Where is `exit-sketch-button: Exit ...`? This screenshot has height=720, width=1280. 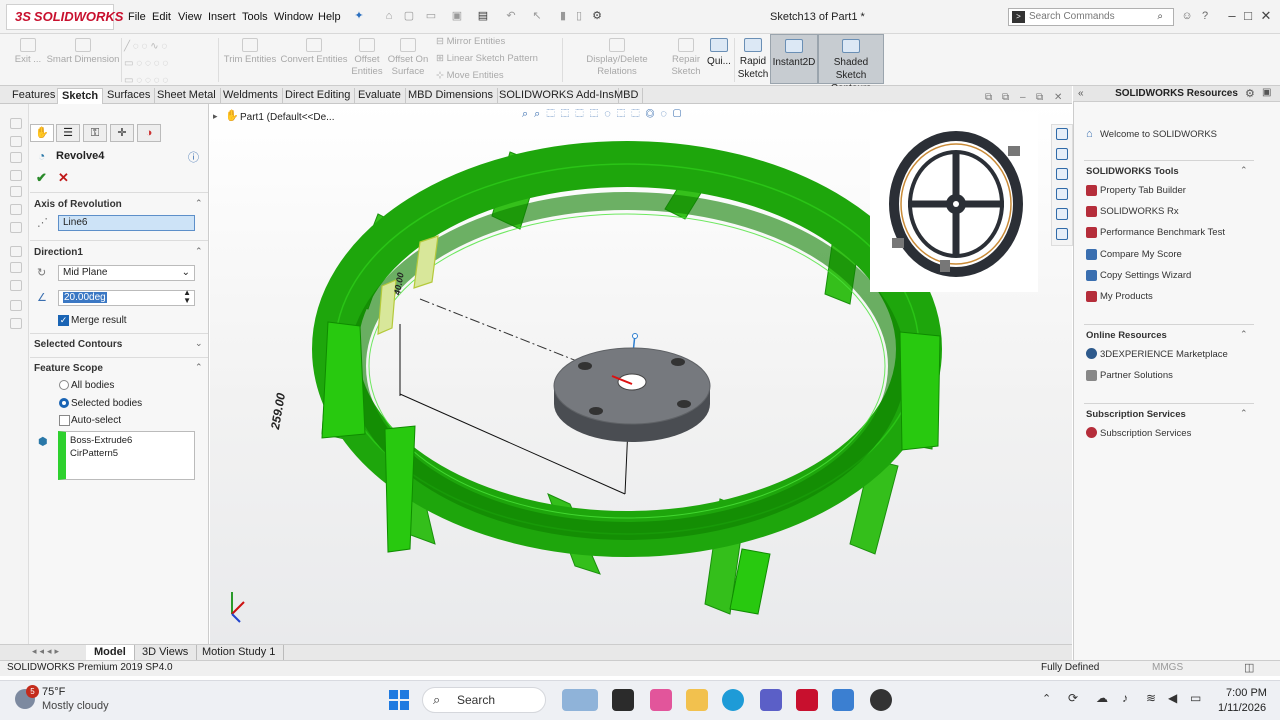 exit-sketch-button: Exit ... is located at coordinates (28, 52).